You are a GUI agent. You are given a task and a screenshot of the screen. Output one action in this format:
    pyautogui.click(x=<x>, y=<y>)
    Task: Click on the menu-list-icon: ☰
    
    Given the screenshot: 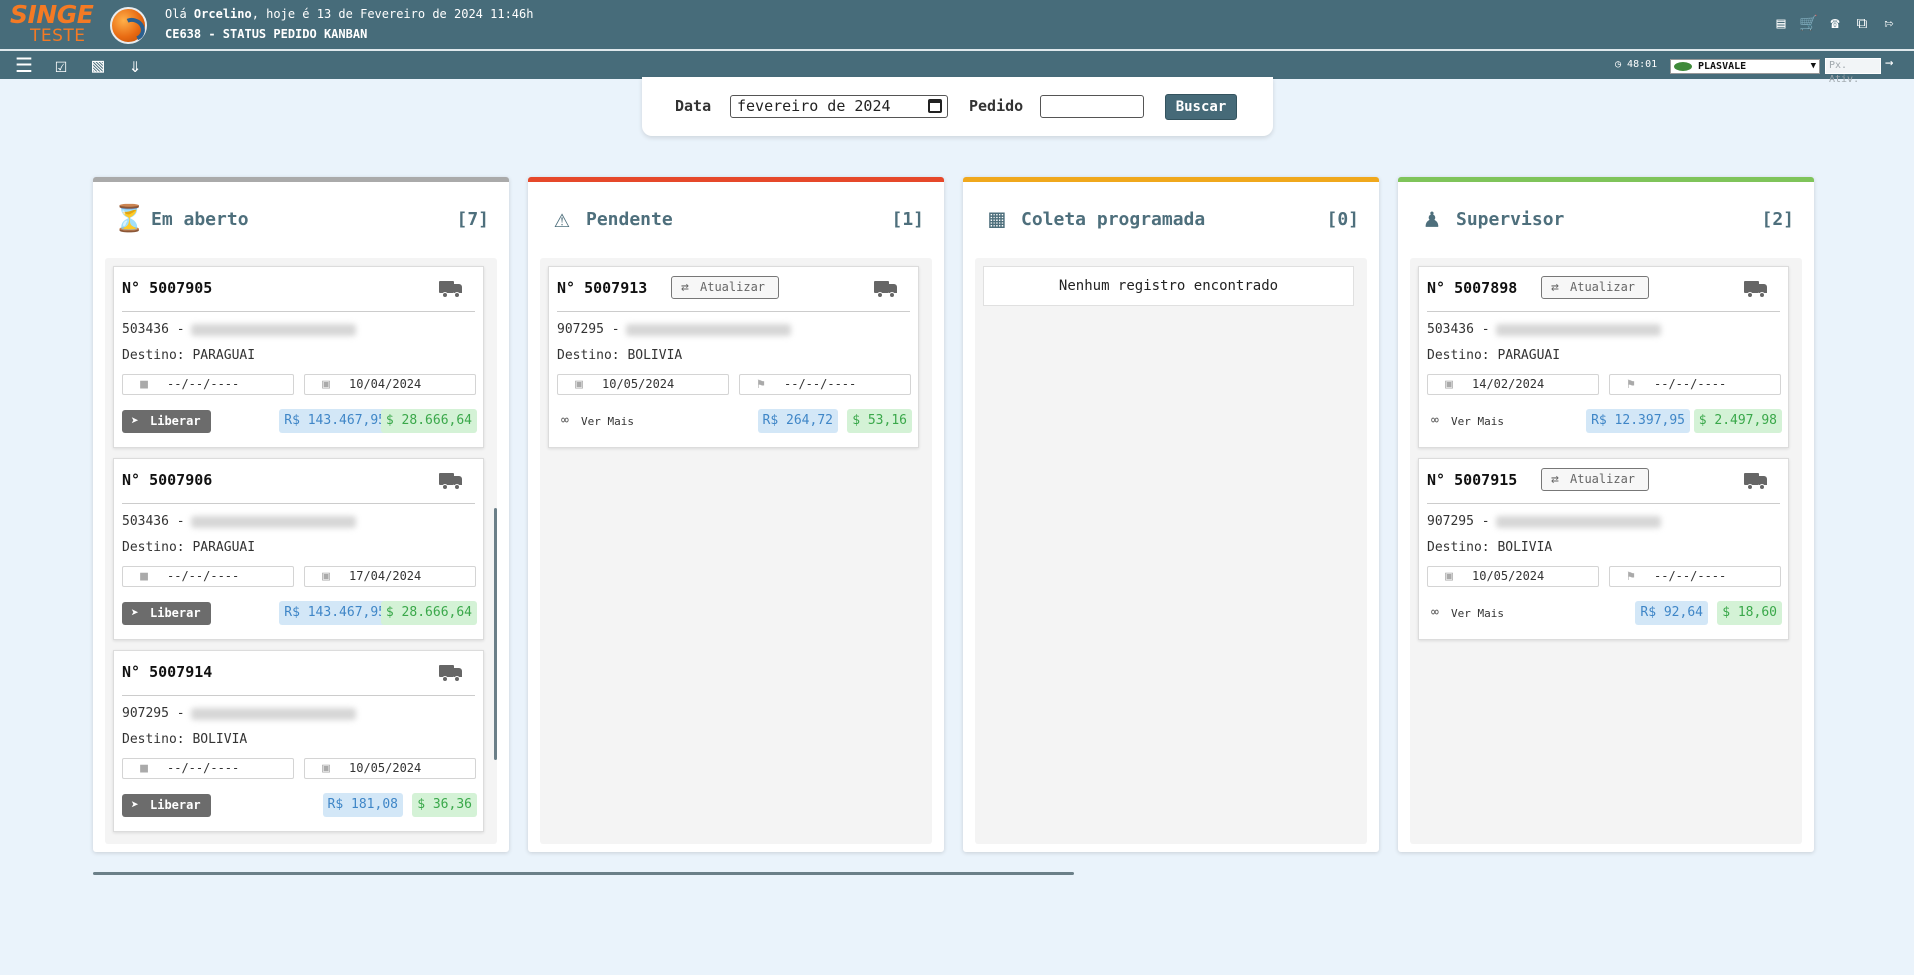 What is the action you would take?
    pyautogui.click(x=24, y=65)
    